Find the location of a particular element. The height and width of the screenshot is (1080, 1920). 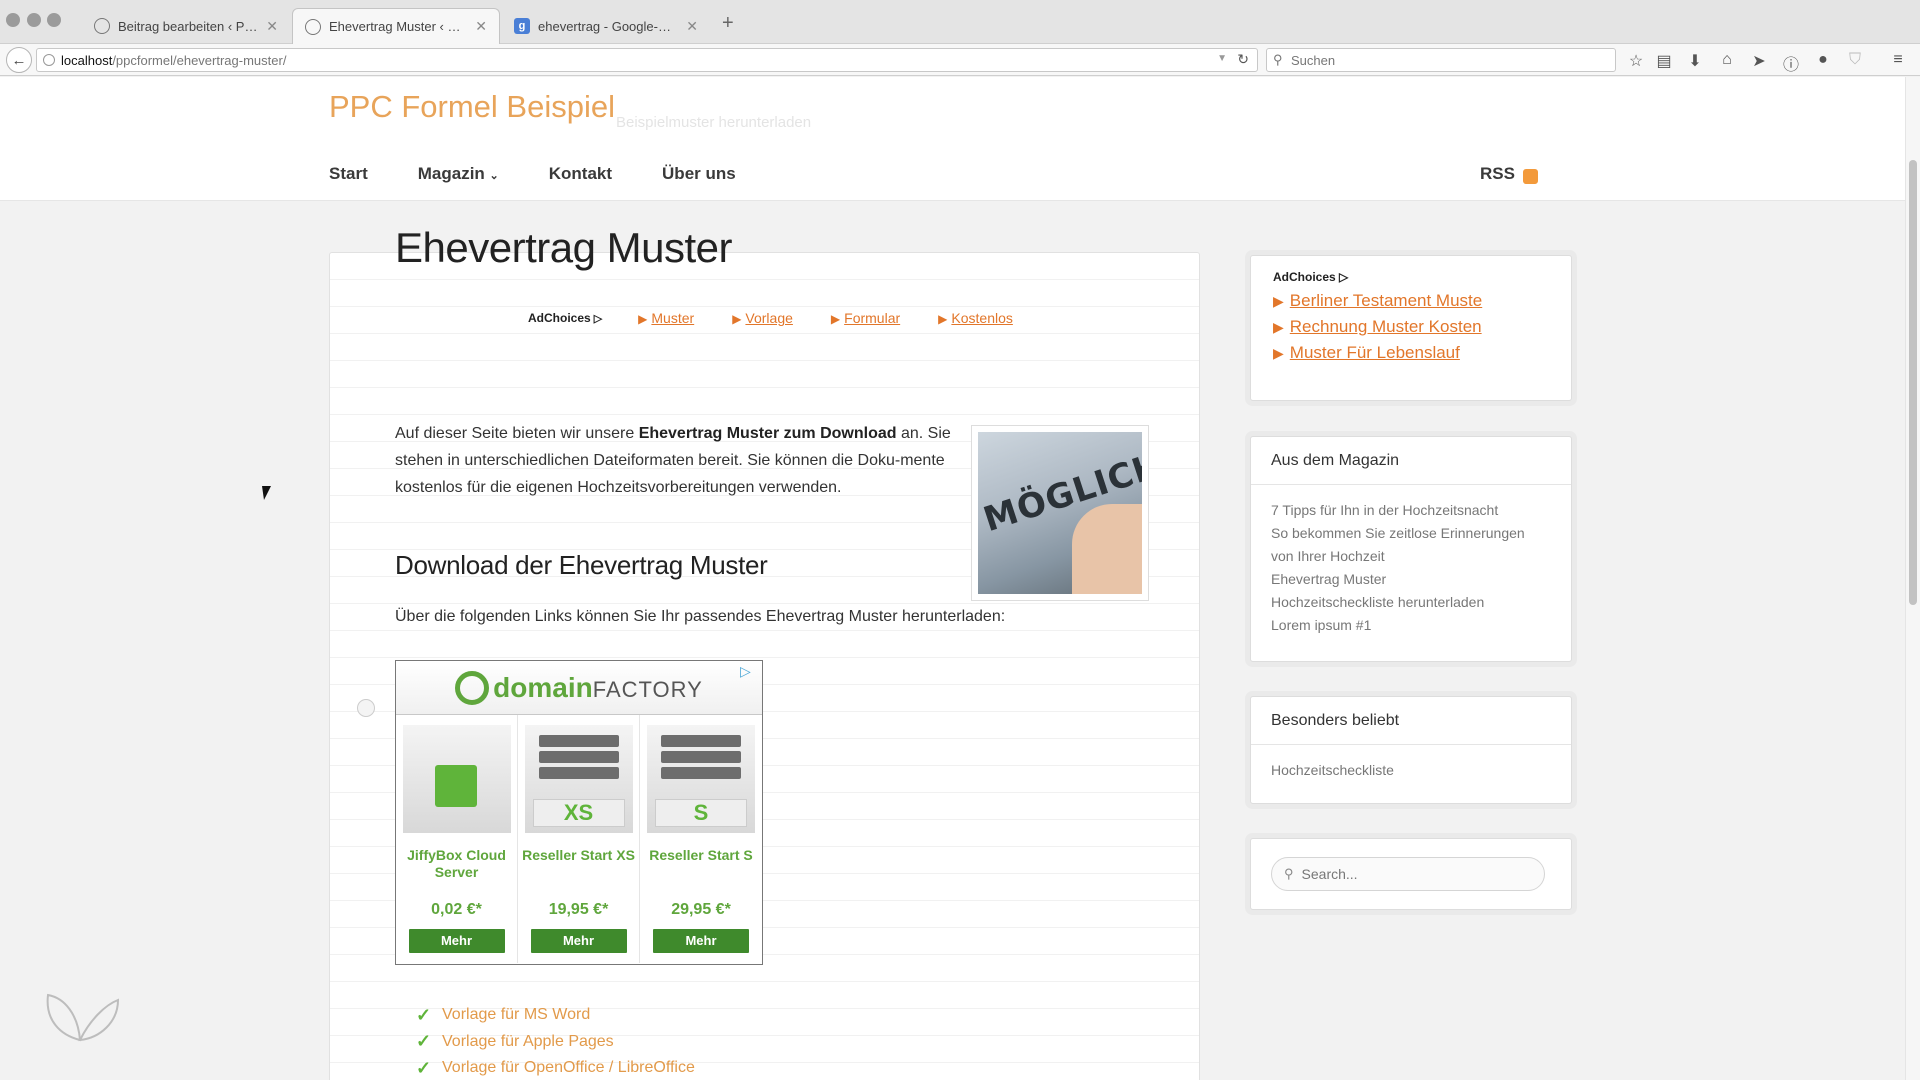

tab-beitrag-bearbeiten: Beitrag bearbeiten ‹ PPC Fo... ✕ is located at coordinates (186, 26).